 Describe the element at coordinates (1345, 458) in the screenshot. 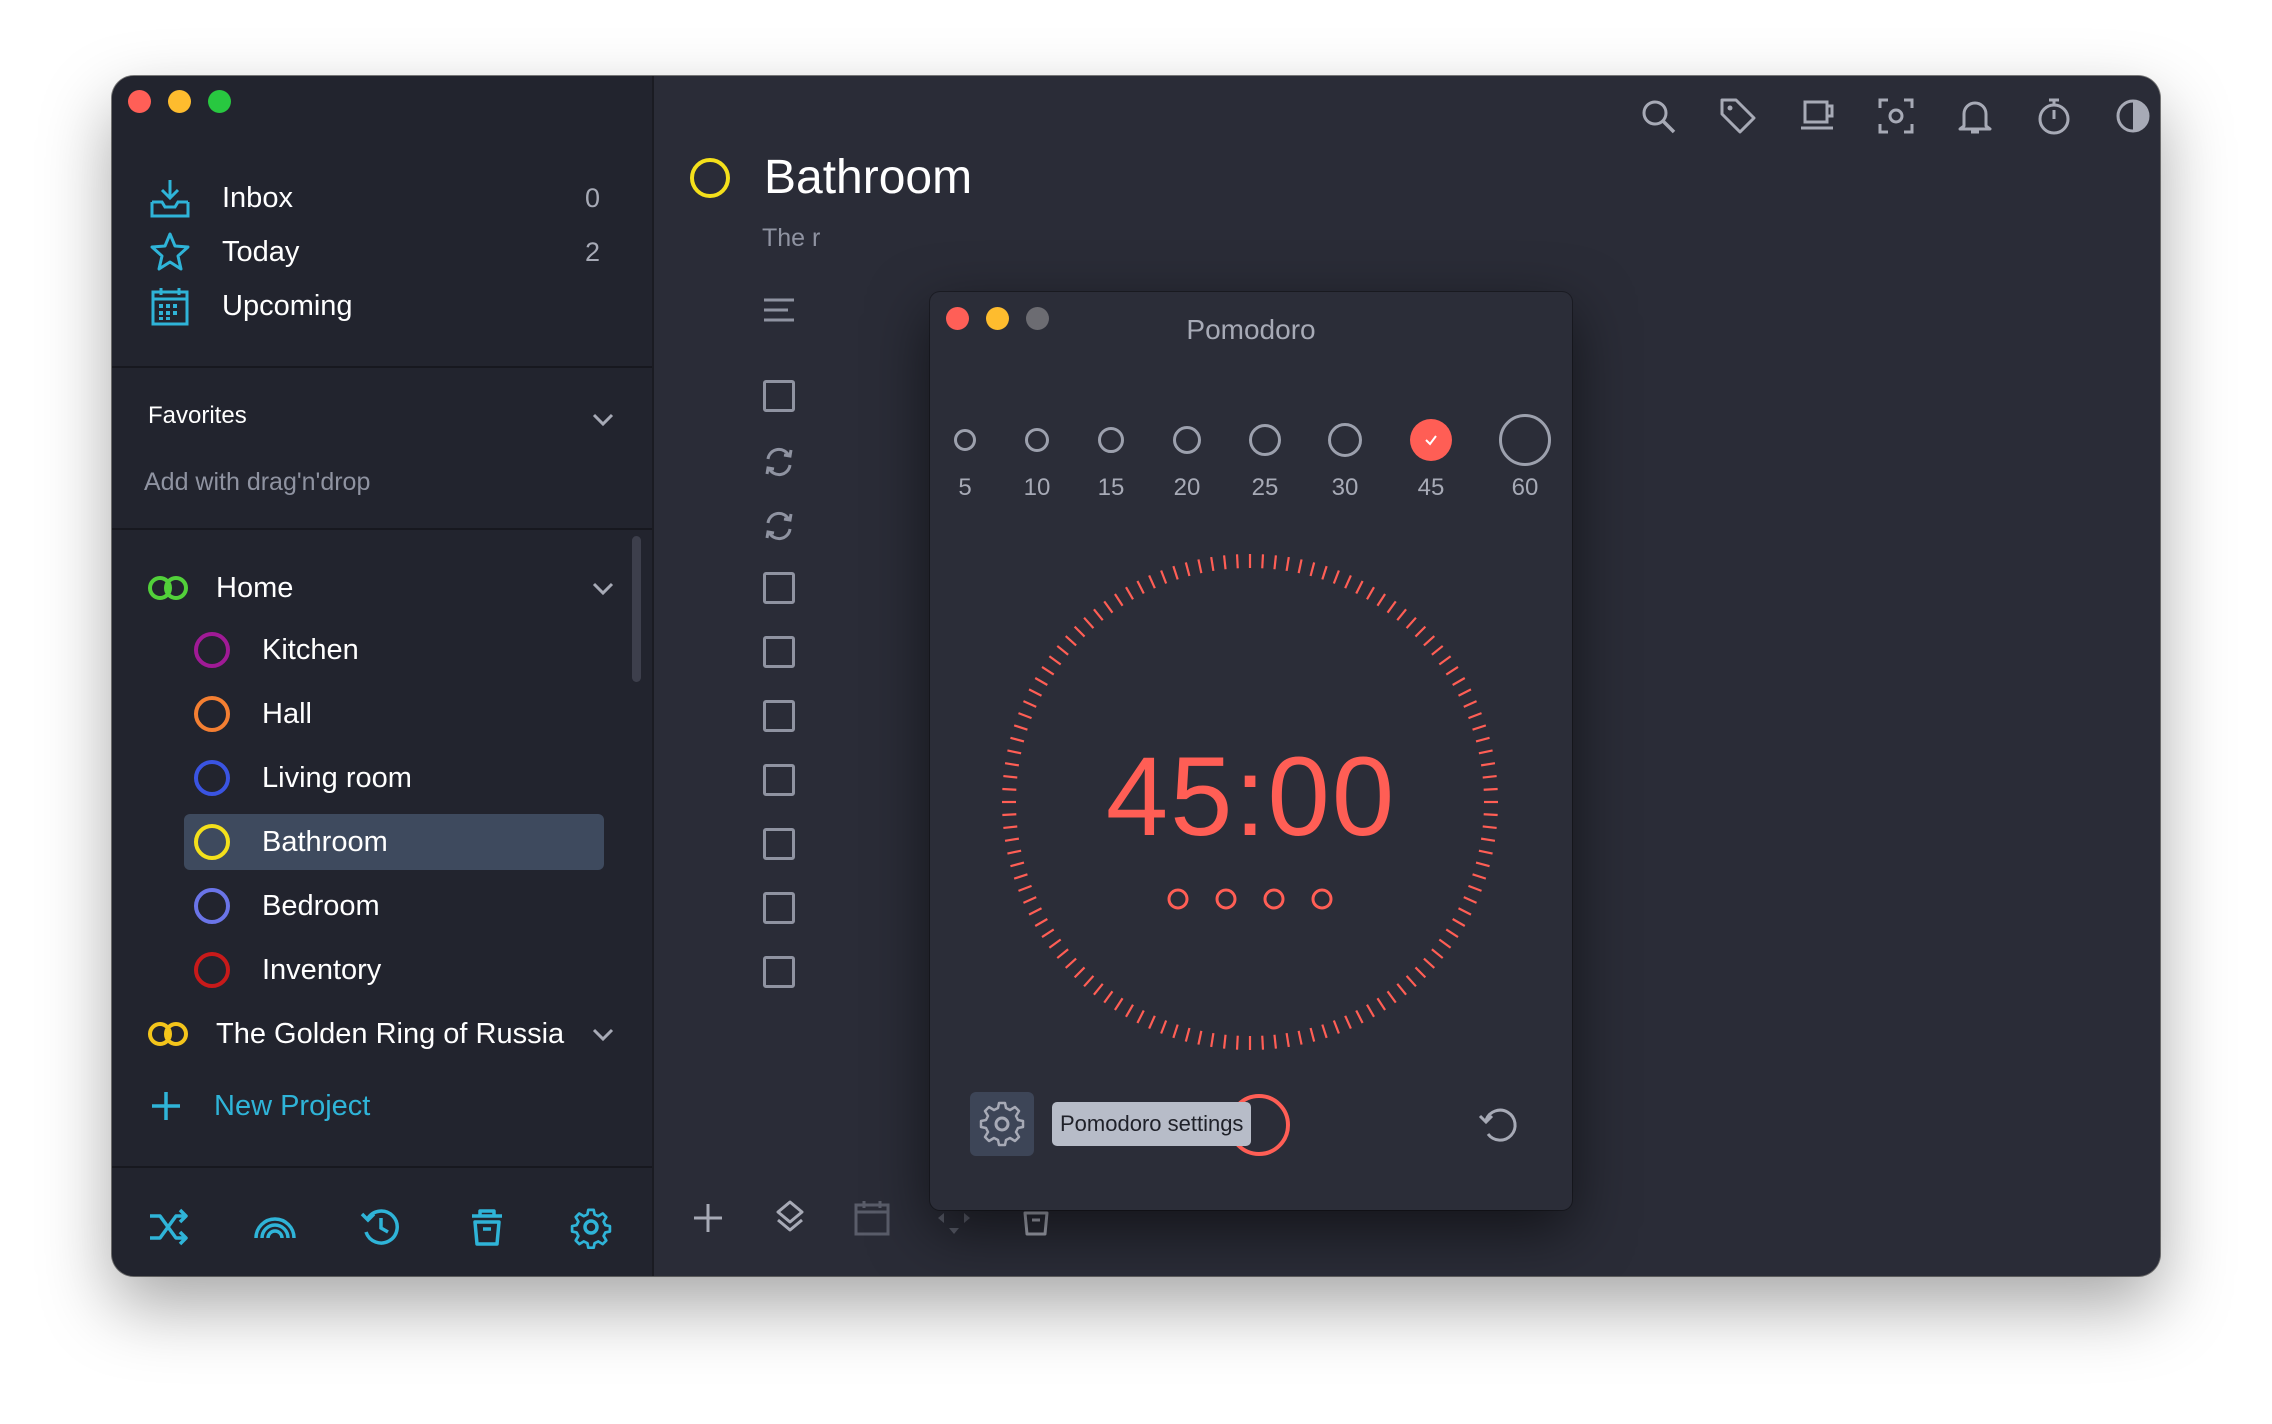

I see `duration-option-30: 30` at that location.